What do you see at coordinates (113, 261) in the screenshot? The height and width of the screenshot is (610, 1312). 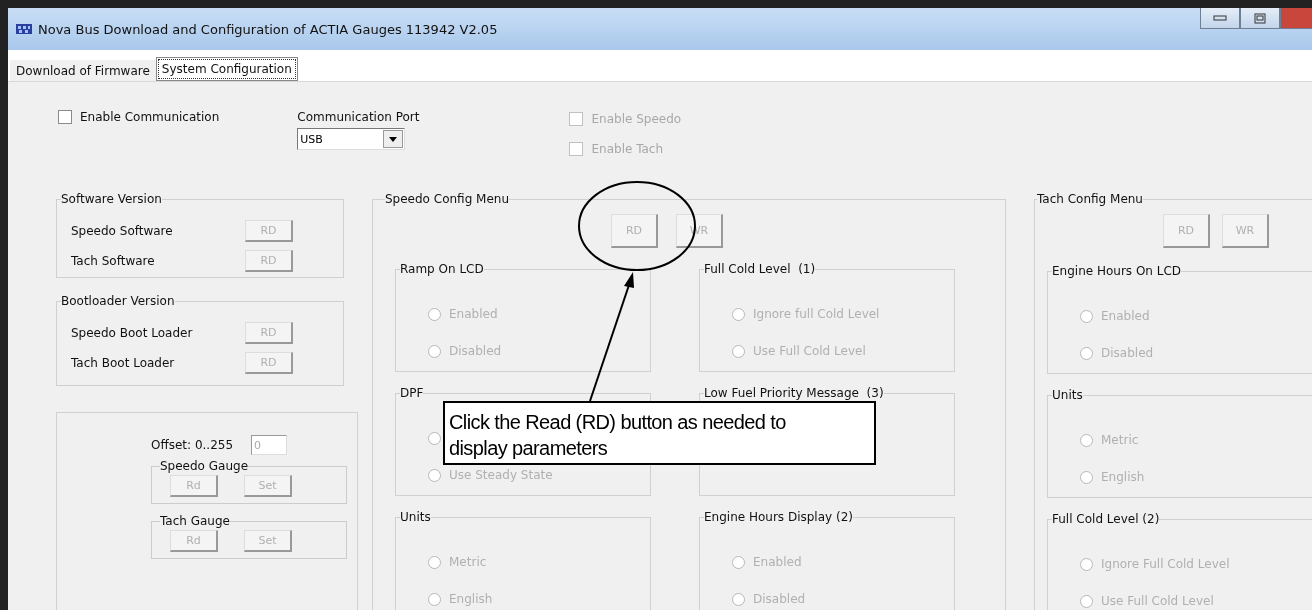 I see `row-label: Tach Software` at bounding box center [113, 261].